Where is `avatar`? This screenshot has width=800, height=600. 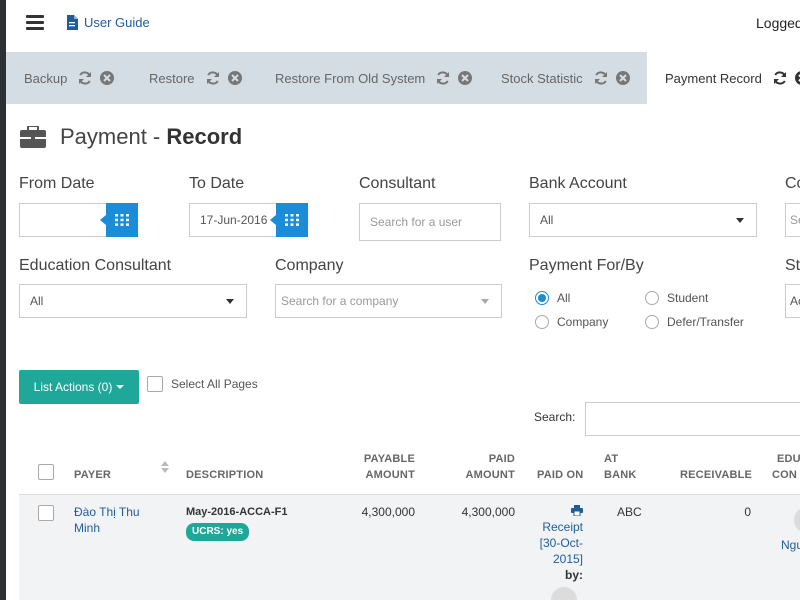
avatar is located at coordinates (797, 520).